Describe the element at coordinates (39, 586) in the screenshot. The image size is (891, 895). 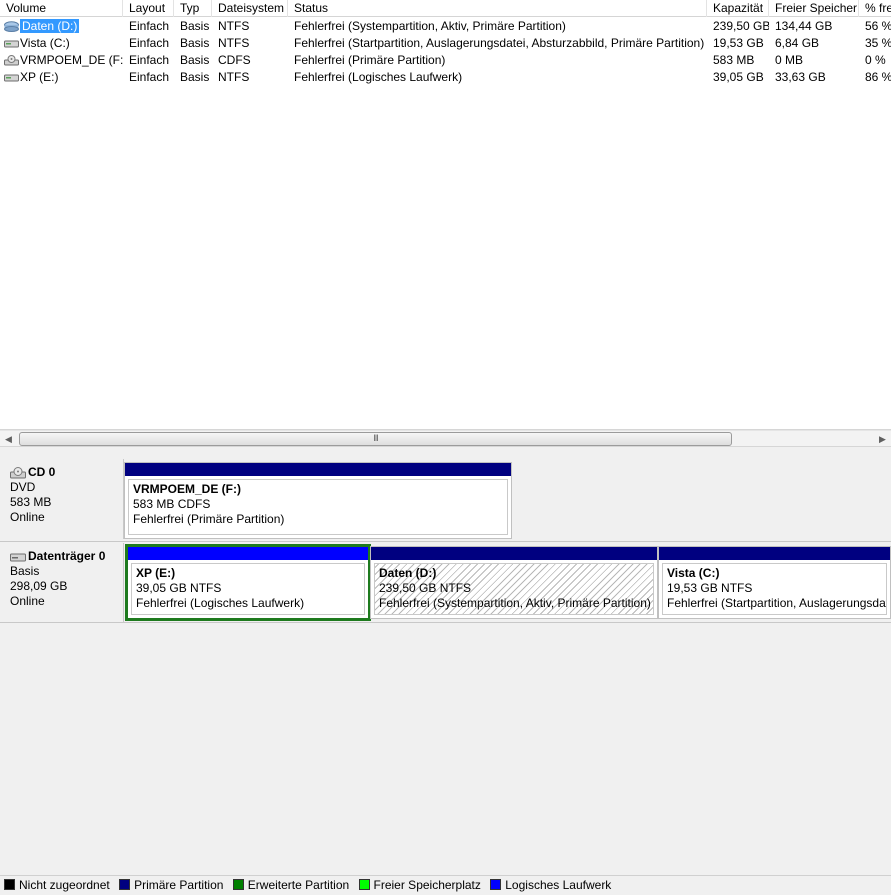
I see `disk-size: 298,09 GB` at that location.